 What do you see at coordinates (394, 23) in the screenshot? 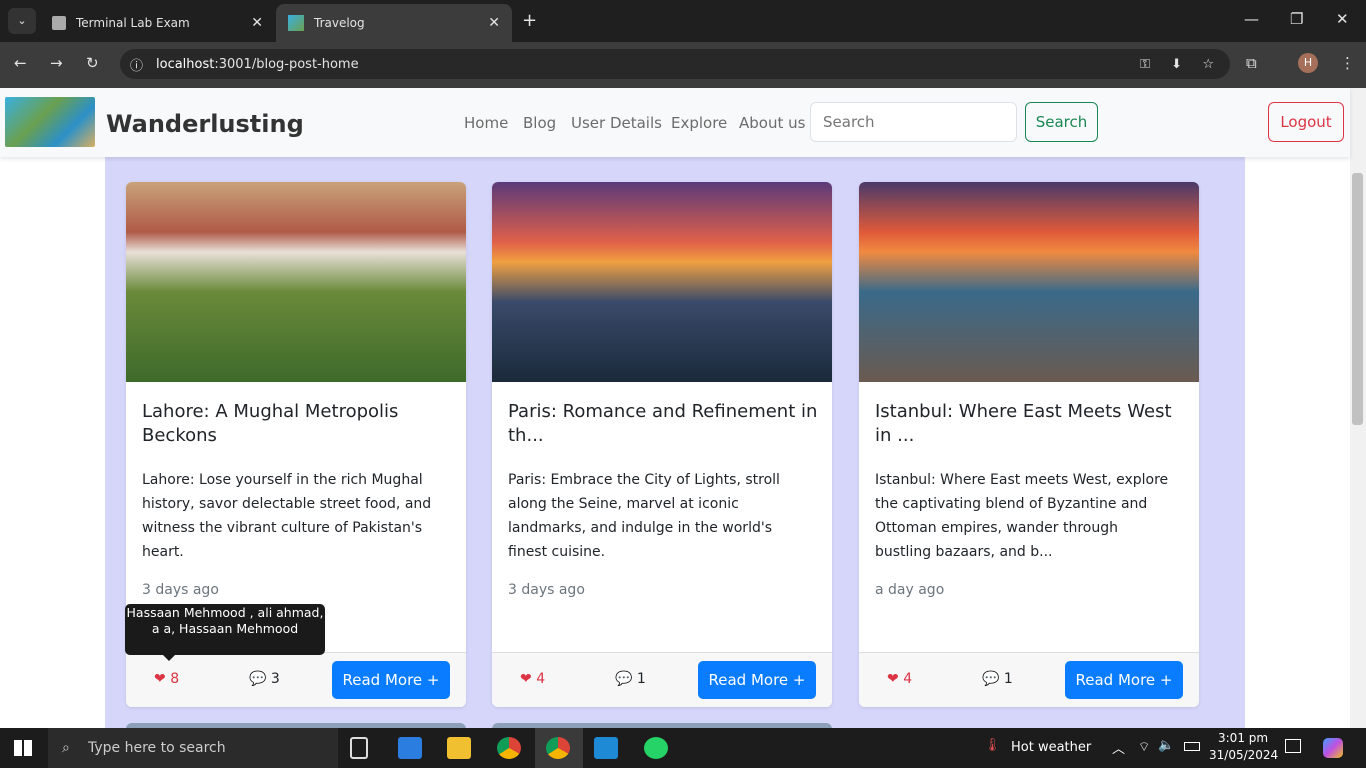
I see `tab-travelog: Travelog ✕` at bounding box center [394, 23].